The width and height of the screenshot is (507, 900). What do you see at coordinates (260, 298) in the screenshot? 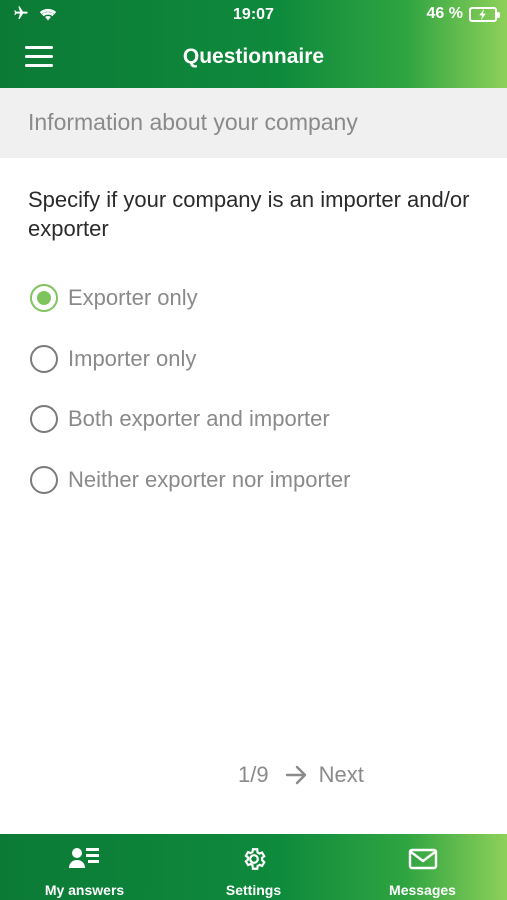
I see `option-exporter-only: Exporter only` at bounding box center [260, 298].